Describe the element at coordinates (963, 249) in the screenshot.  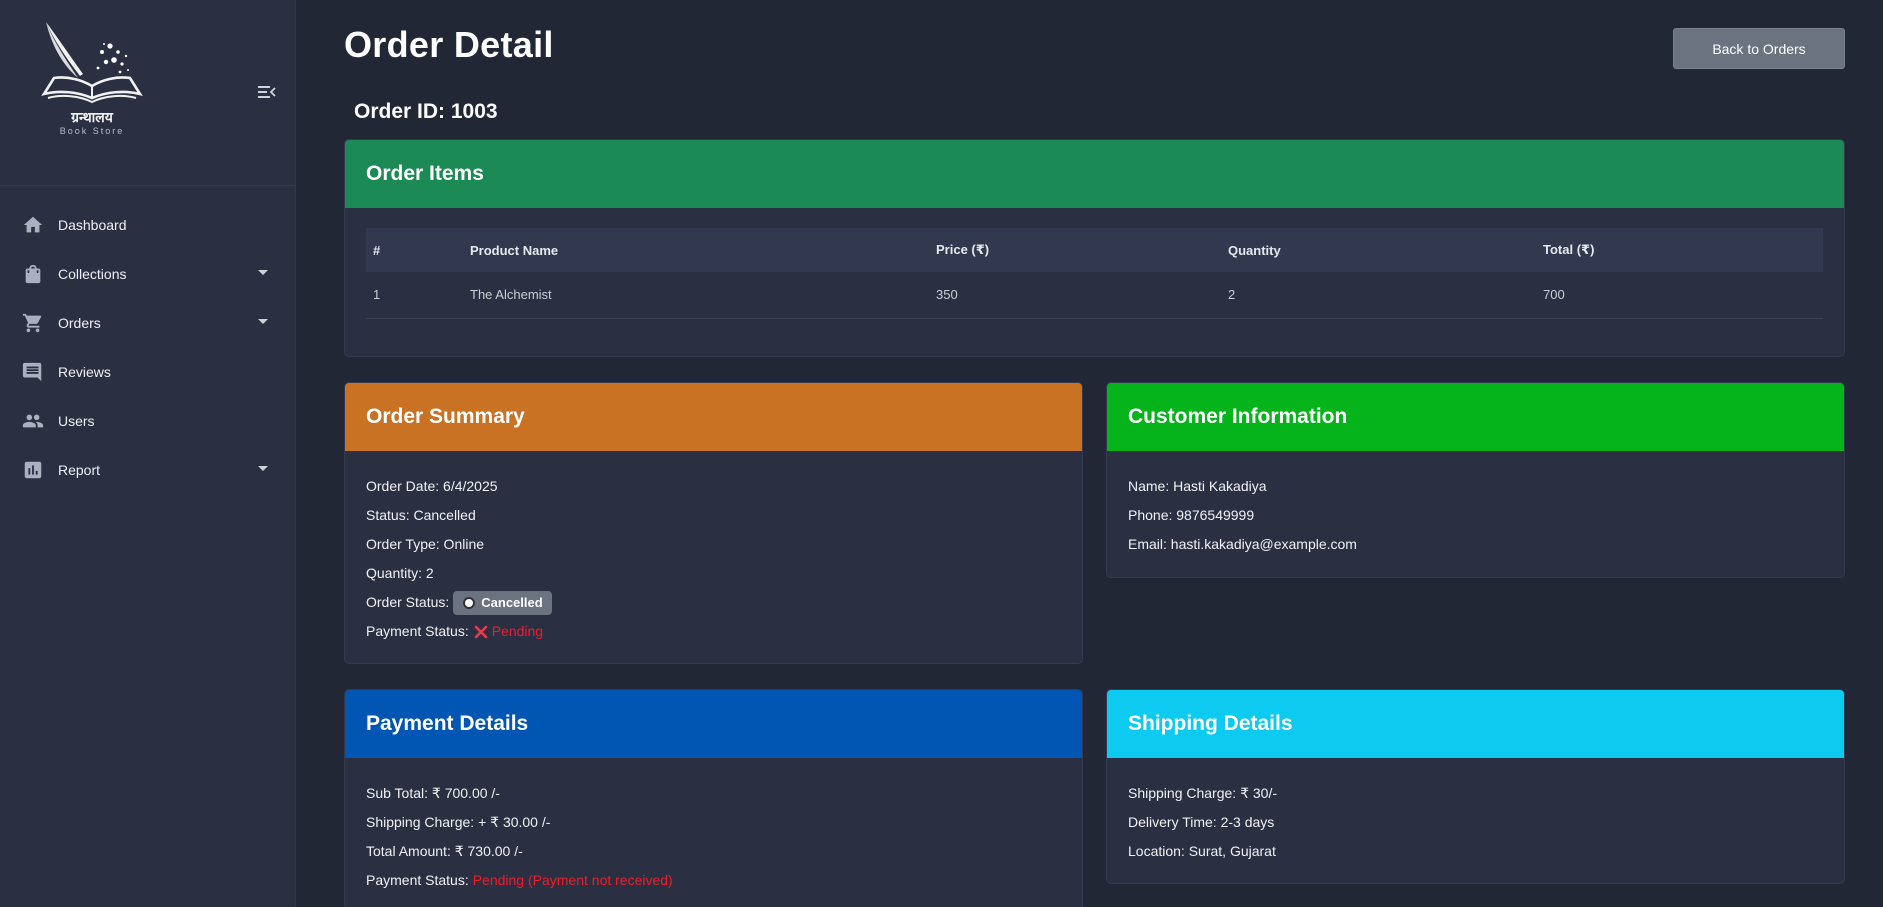
I see `column-header: Price (₹)` at that location.